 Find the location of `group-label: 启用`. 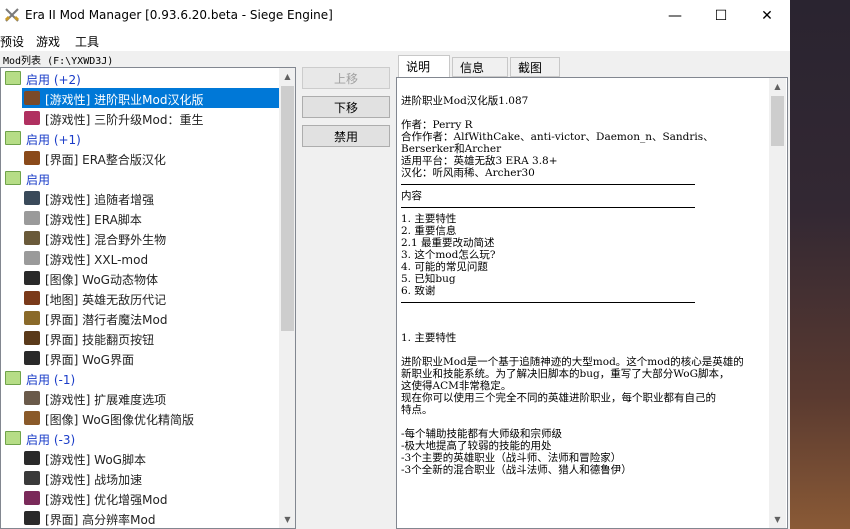

group-label: 启用 is located at coordinates (38, 180).